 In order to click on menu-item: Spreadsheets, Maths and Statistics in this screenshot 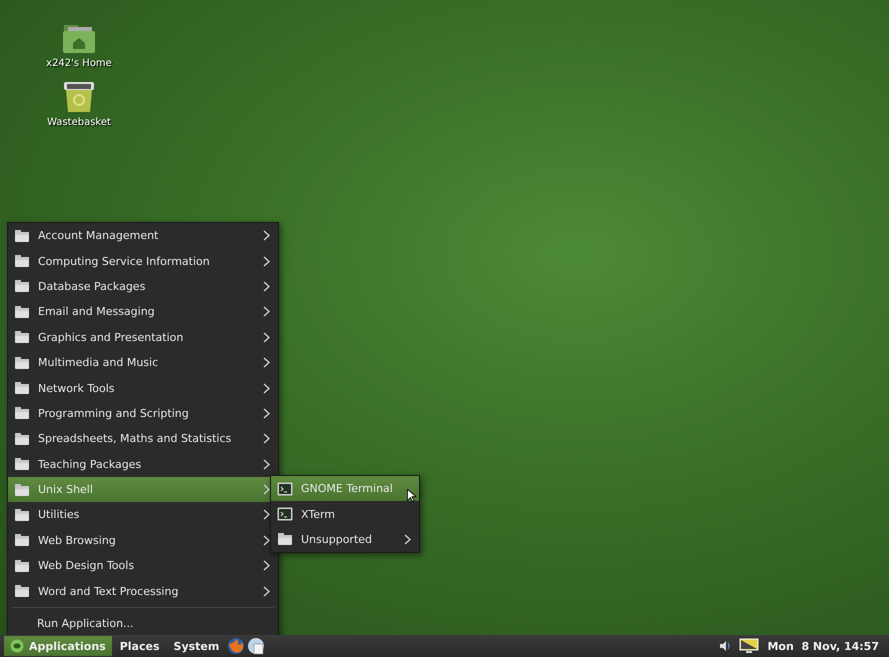, I will do `click(143, 439)`.